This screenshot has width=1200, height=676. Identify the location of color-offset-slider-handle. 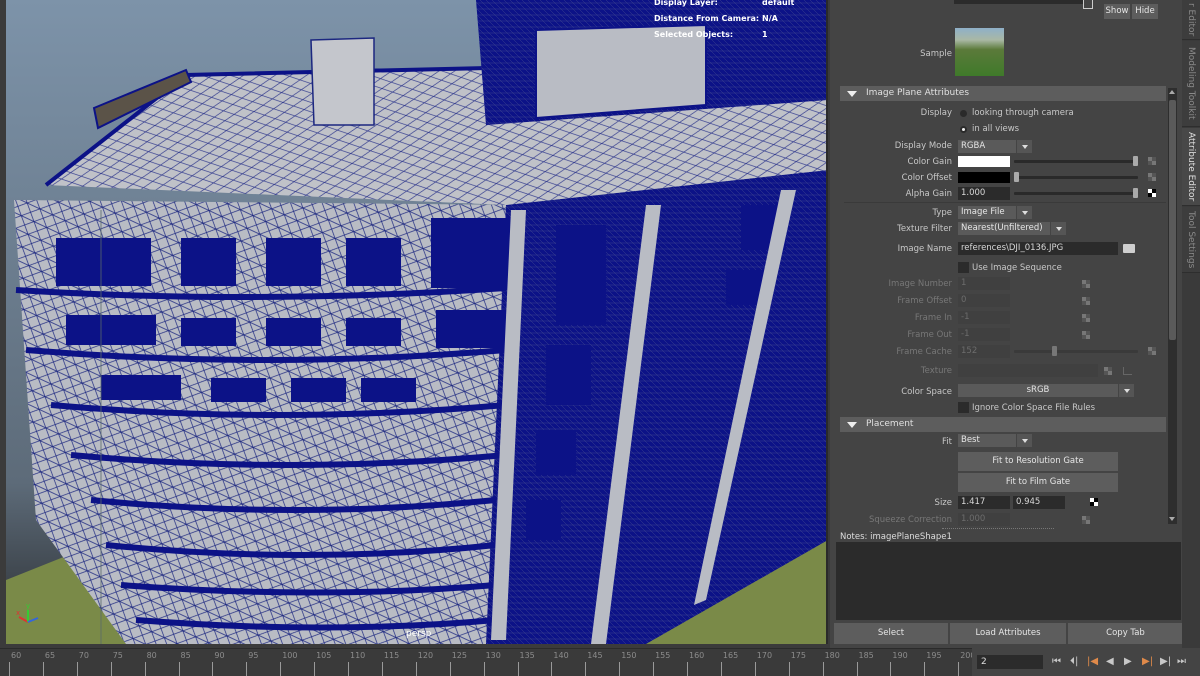
(1016, 177).